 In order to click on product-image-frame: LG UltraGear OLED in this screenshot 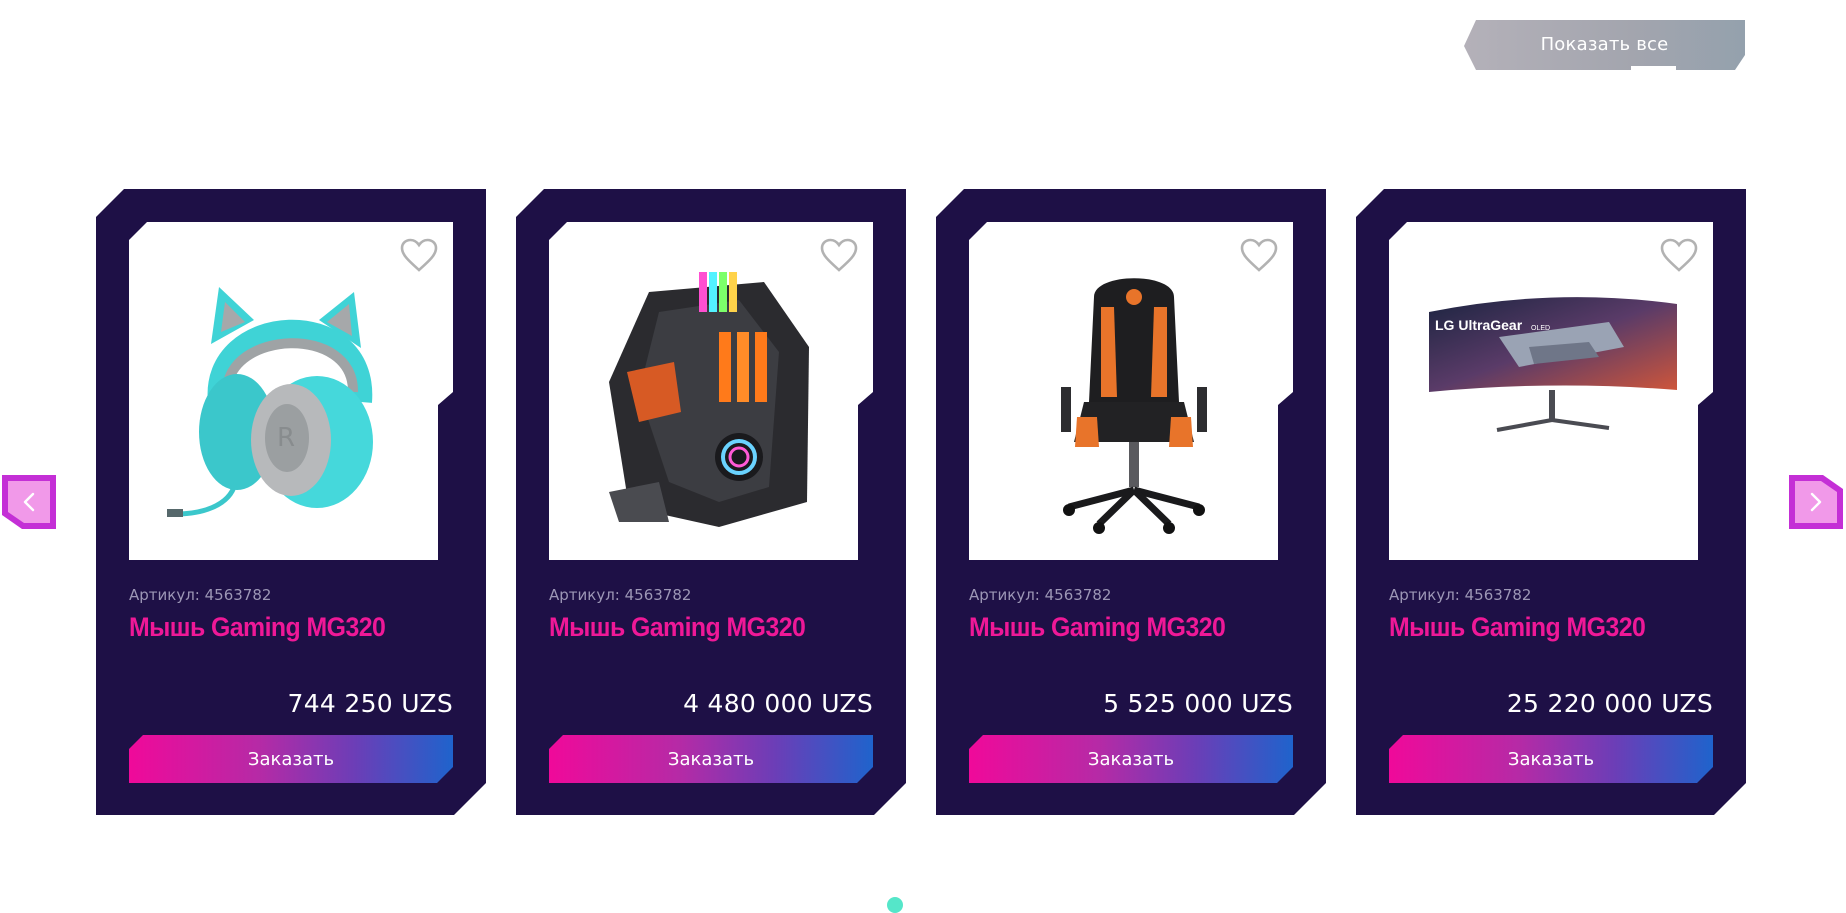, I will do `click(1551, 391)`.